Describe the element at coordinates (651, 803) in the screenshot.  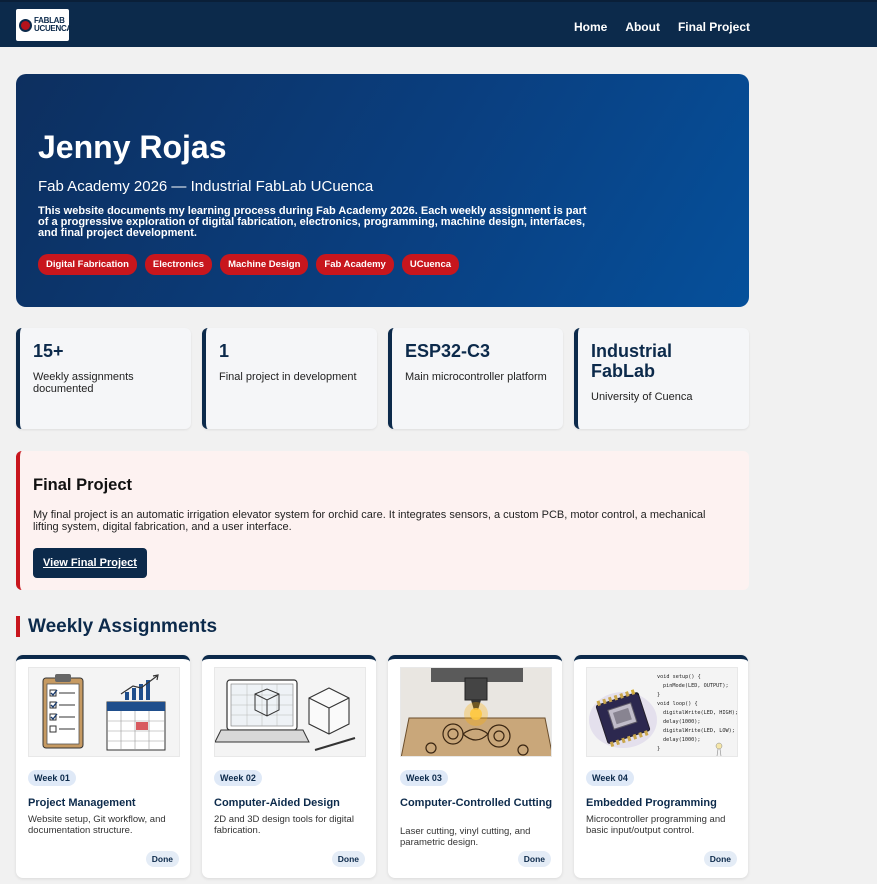
I see `card-title: Embedded Programming` at that location.